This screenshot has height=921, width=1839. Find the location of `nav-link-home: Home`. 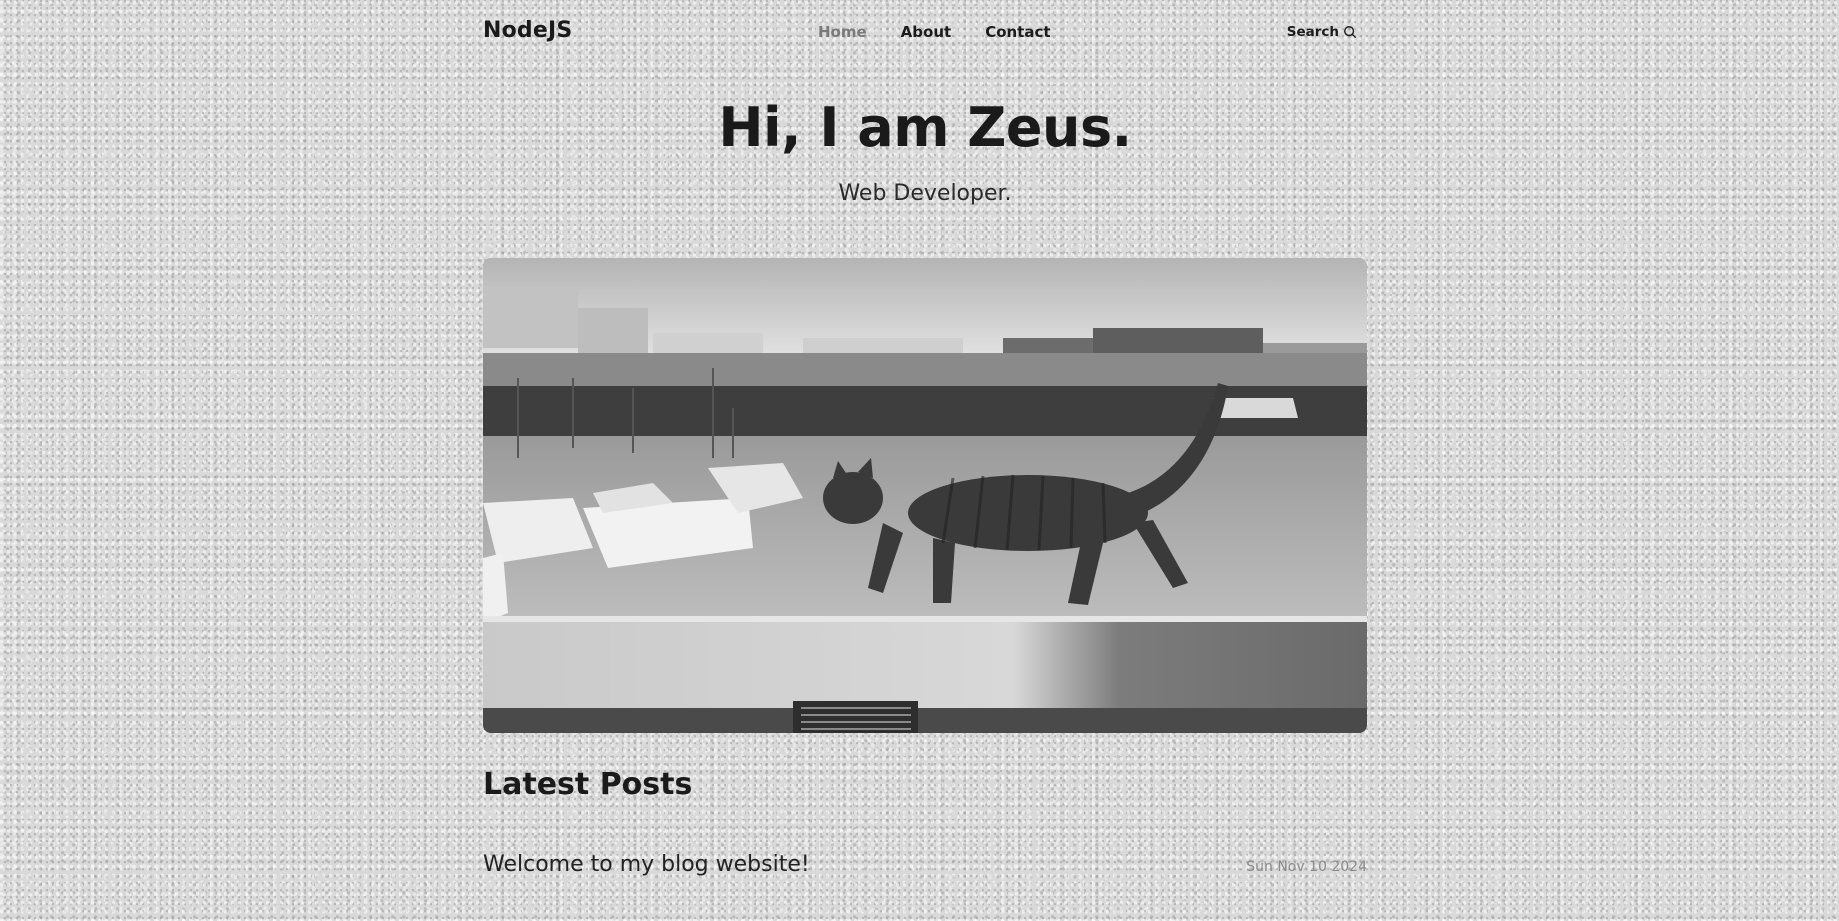

nav-link-home: Home is located at coordinates (842, 32).